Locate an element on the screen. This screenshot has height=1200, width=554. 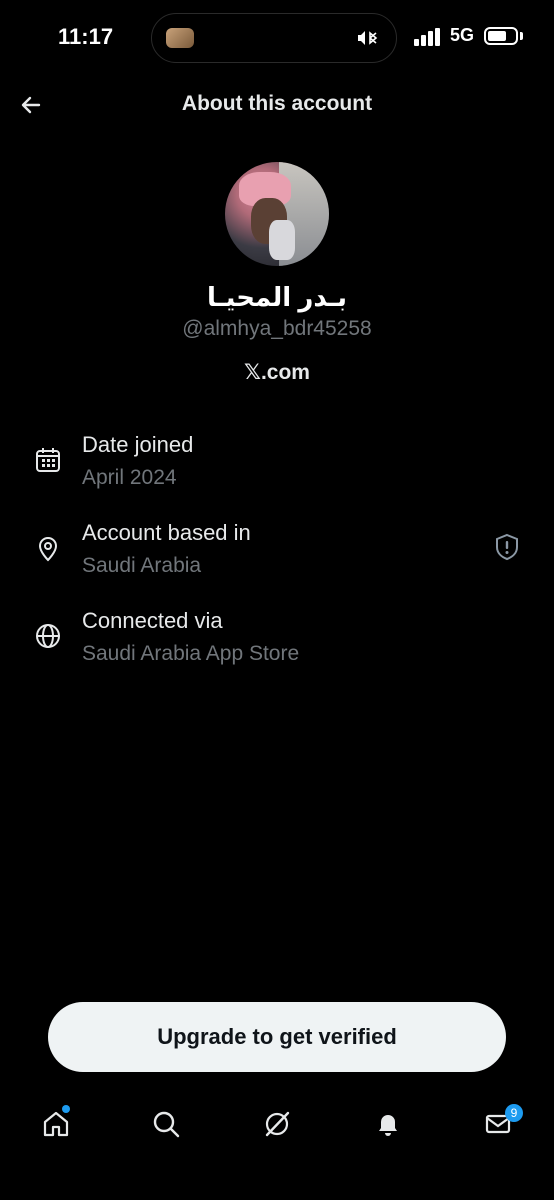
bluetooth-speaker-icon is located at coordinates (368, 38).